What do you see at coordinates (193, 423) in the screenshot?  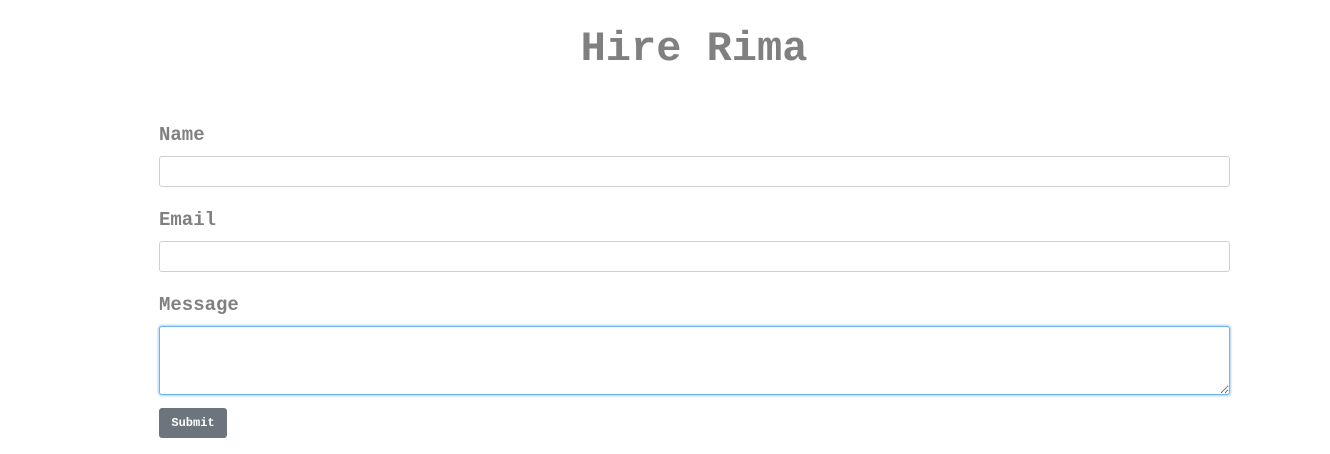 I see `submit-button: Submit` at bounding box center [193, 423].